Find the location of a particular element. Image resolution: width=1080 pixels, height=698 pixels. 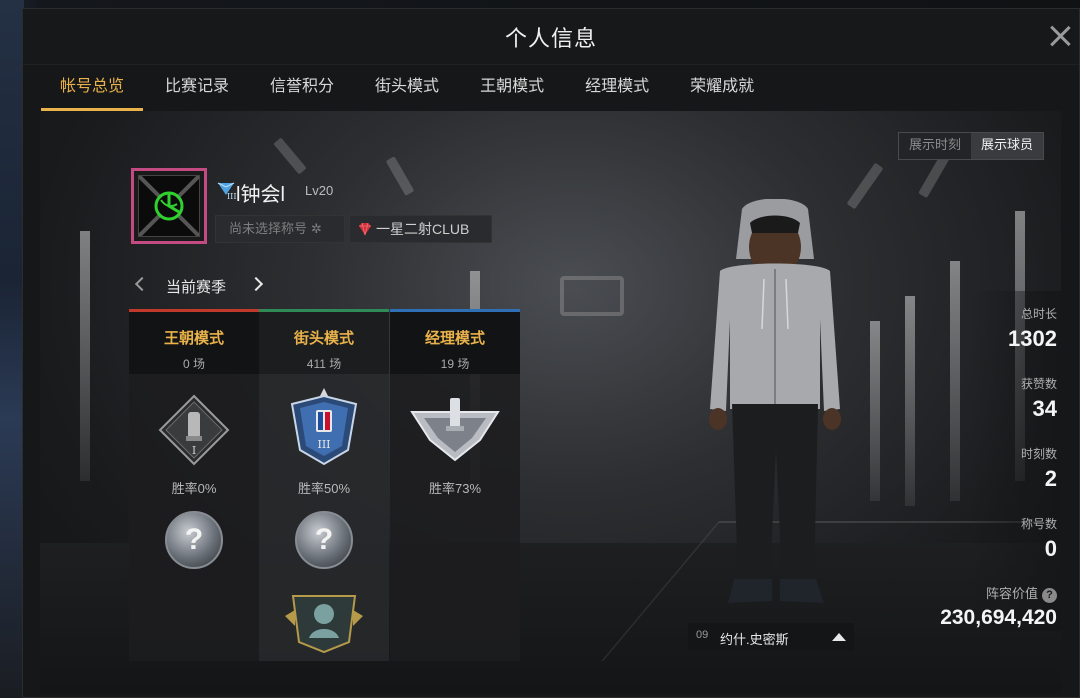

title-placeholder: 尚未选择称号 is located at coordinates (268, 228).